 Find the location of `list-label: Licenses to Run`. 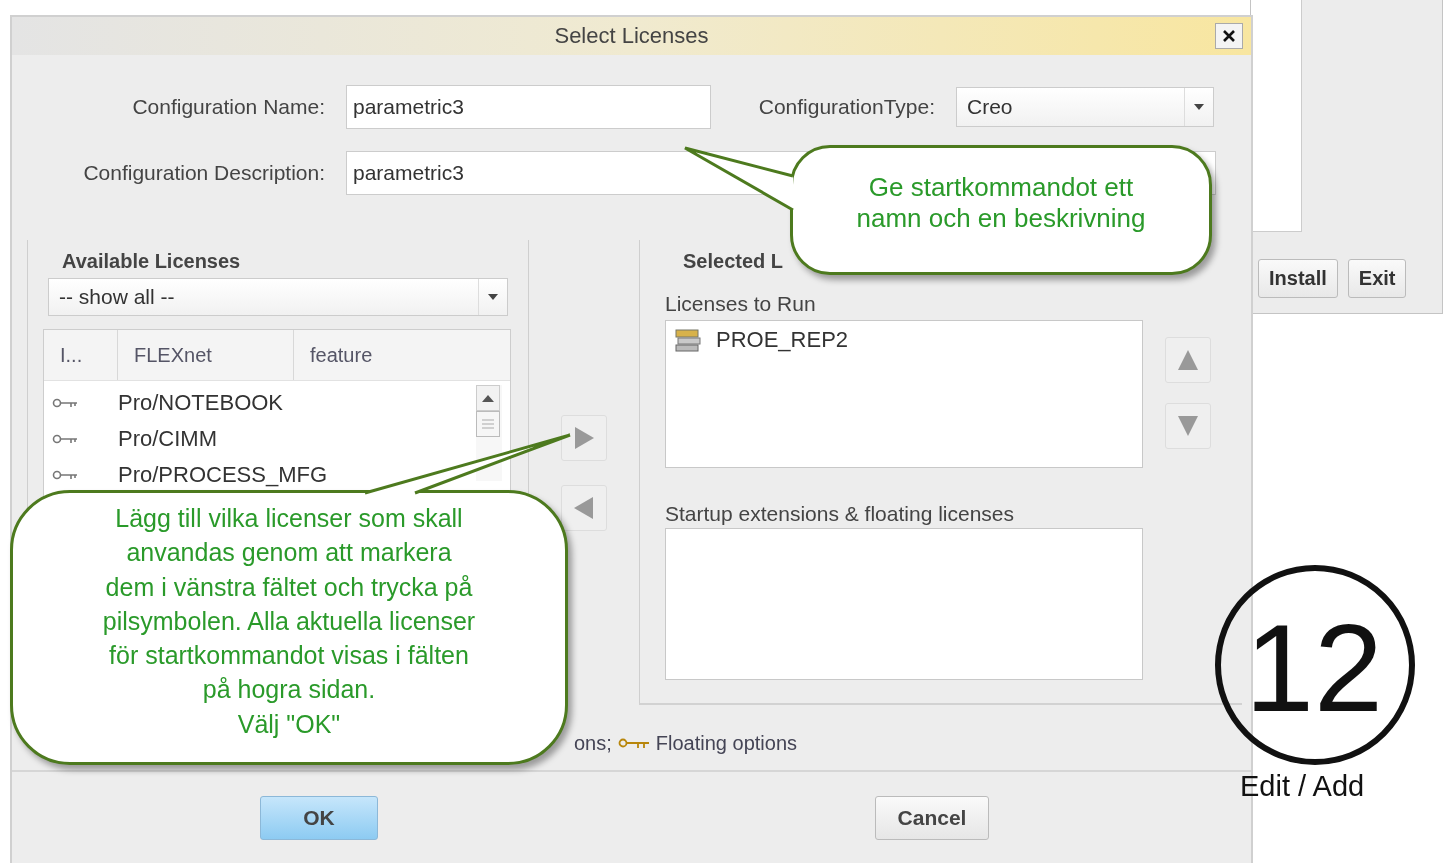

list-label: Licenses to Run is located at coordinates (741, 304).